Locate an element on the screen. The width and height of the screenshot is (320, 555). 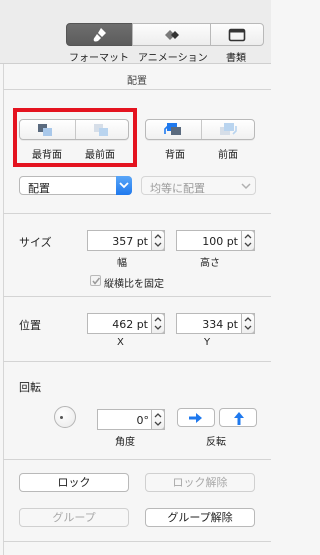
format-tab-label: フォーマット is located at coordinates (99, 58).